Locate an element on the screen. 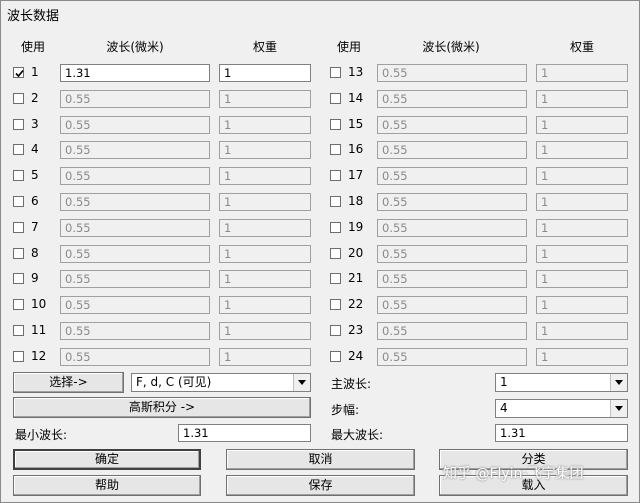  primary-wavelength-combo: 1 is located at coordinates (561, 382).